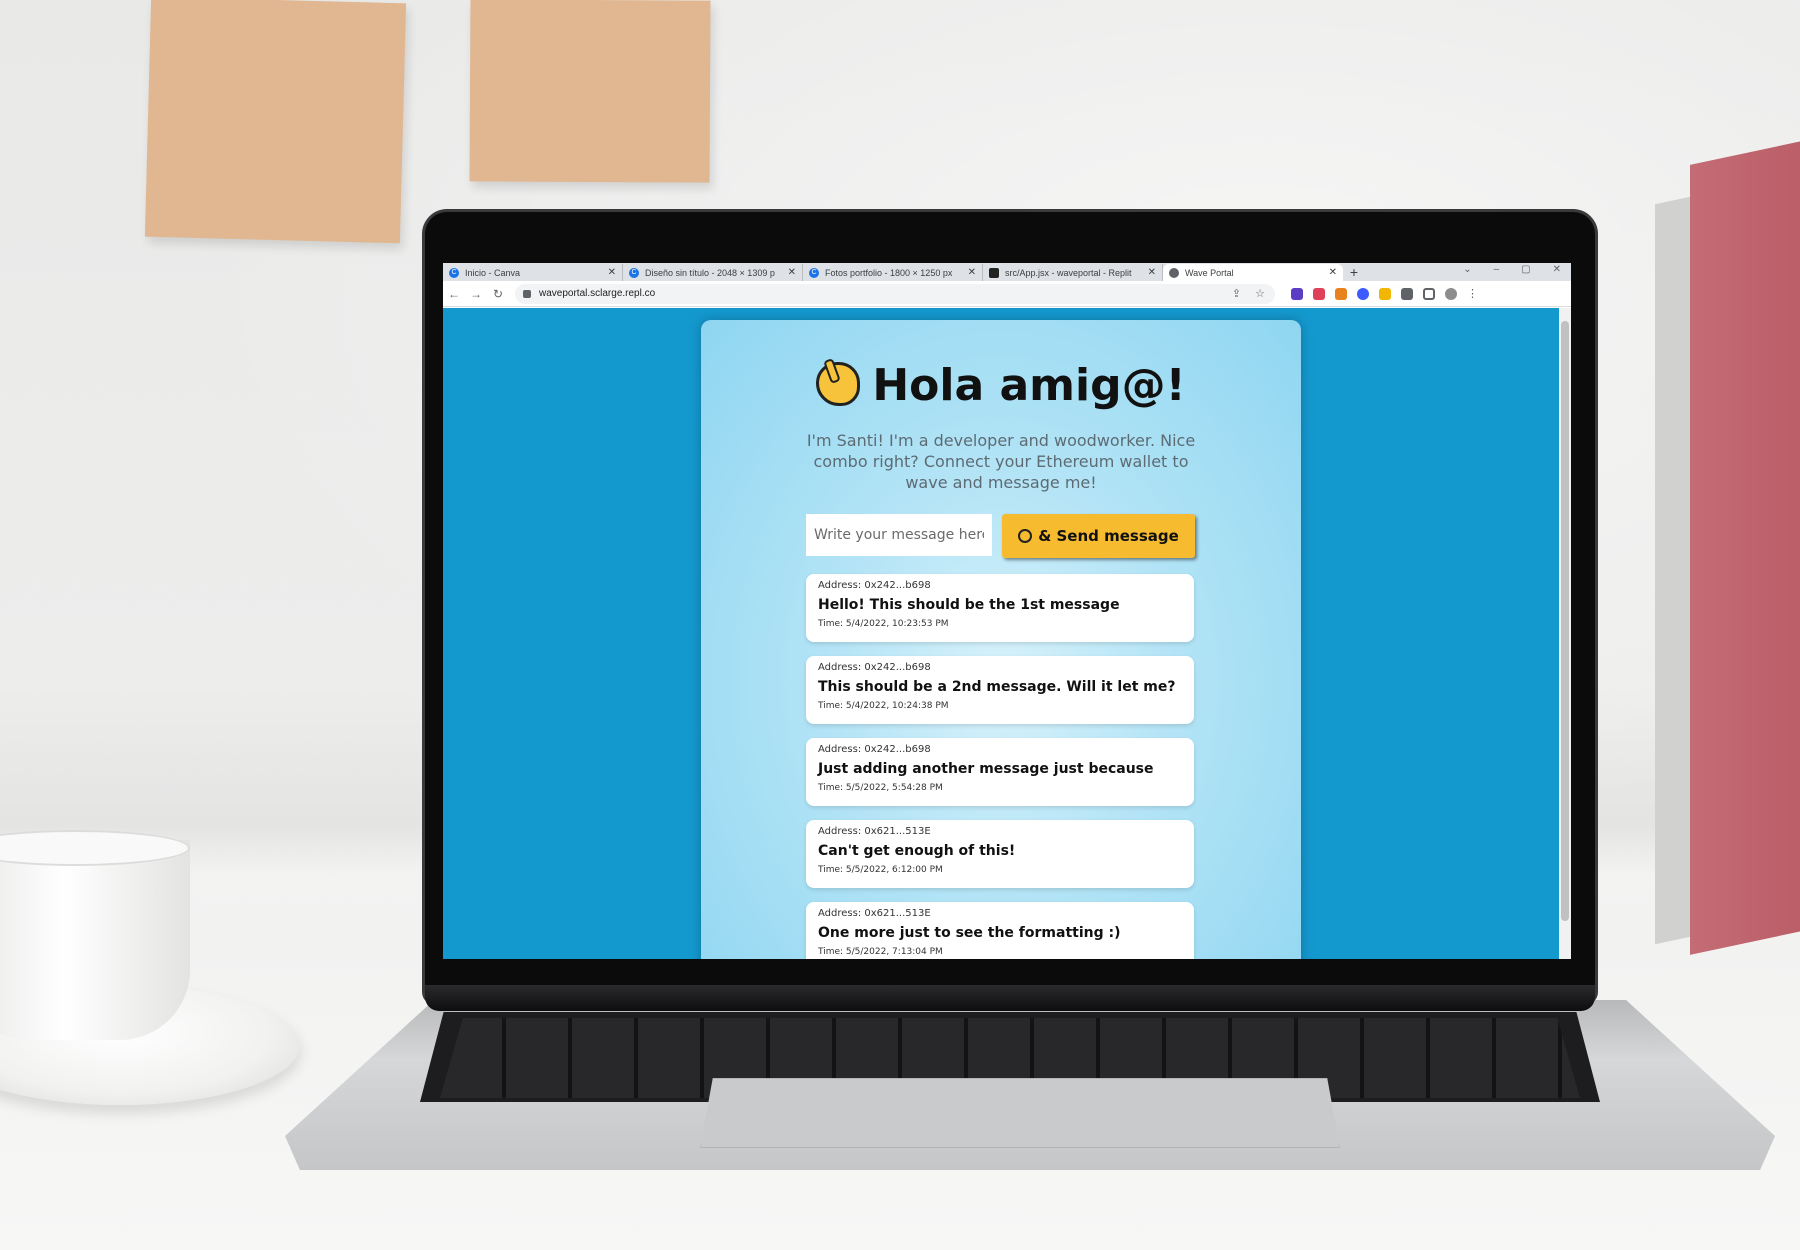  What do you see at coordinates (1319, 293) in the screenshot?
I see `pocket-icon` at bounding box center [1319, 293].